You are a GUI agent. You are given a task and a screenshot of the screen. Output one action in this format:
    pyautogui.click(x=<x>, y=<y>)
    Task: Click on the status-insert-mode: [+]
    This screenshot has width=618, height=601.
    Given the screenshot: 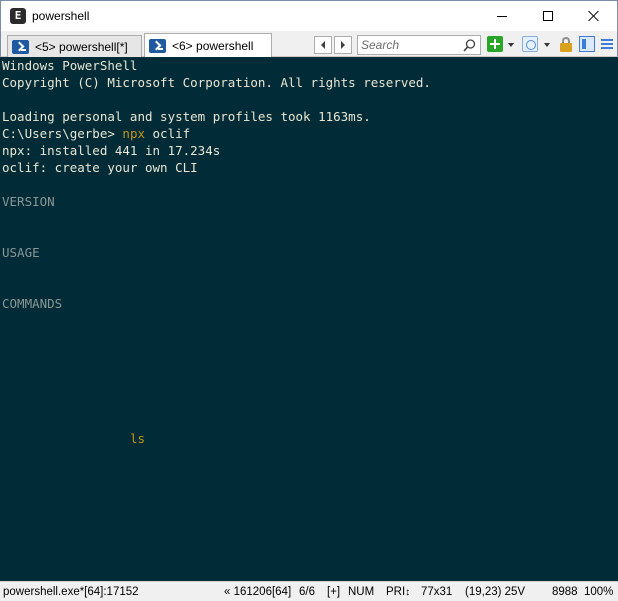 What is the action you would take?
    pyautogui.click(x=333, y=592)
    